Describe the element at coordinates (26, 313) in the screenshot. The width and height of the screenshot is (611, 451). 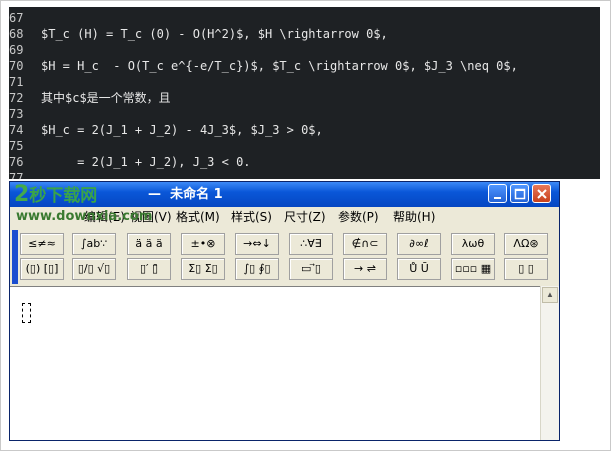
I see `empty-slot` at that location.